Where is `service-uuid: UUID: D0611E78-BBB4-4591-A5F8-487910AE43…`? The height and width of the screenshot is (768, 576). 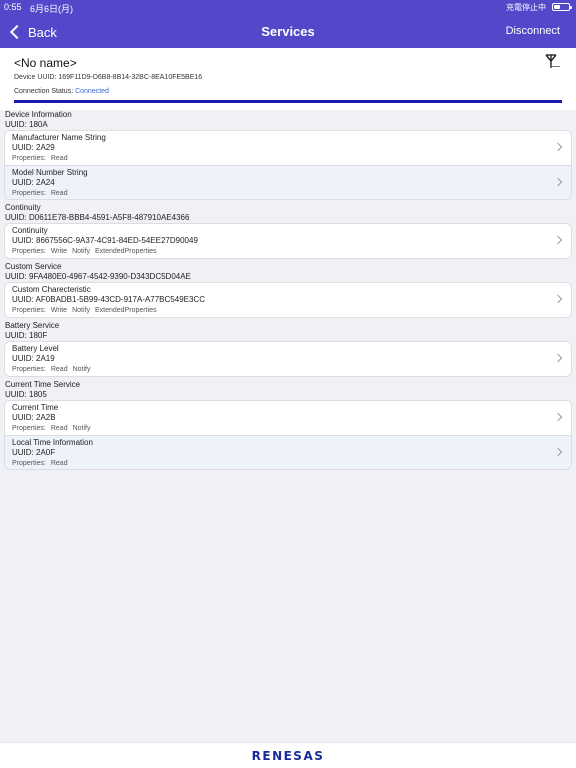 service-uuid: UUID: D0611E78-BBB4-4591-A5F8-487910AE43… is located at coordinates (97, 217).